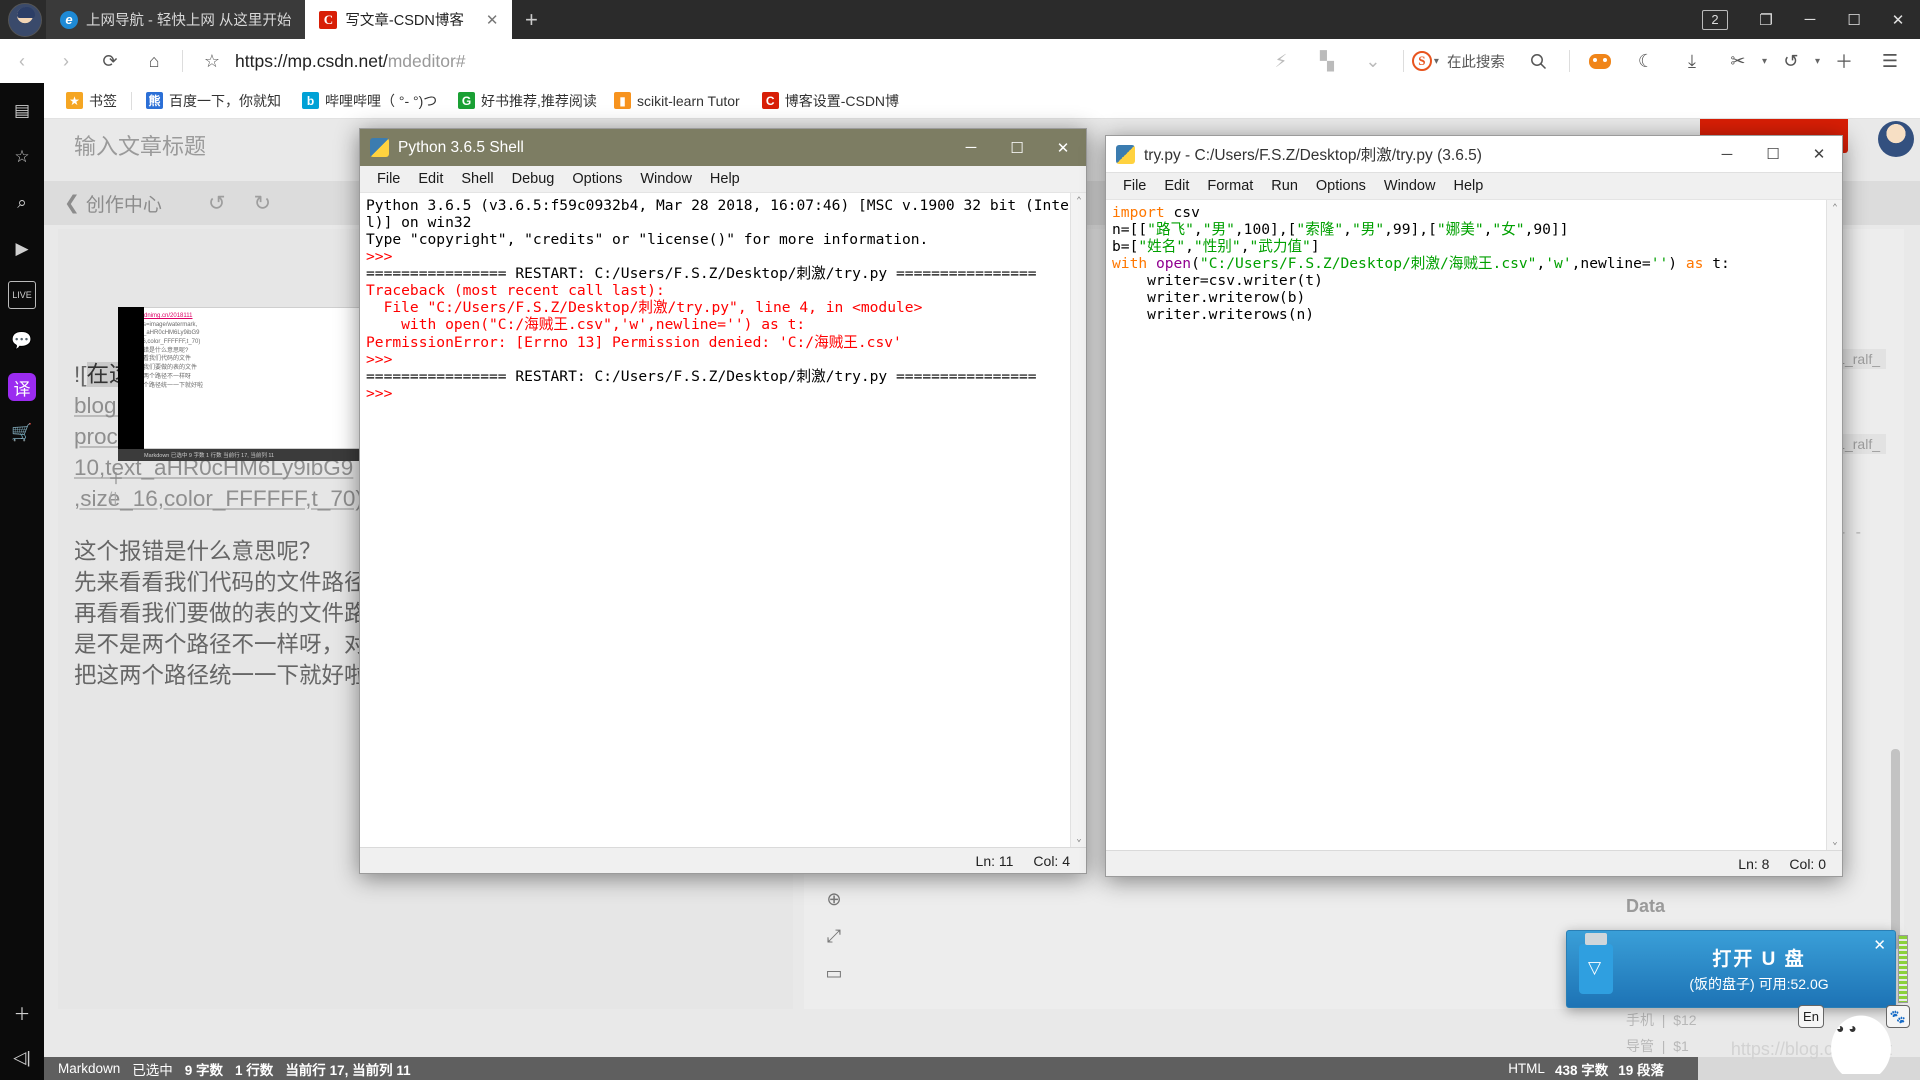  What do you see at coordinates (1421, 61) in the screenshot?
I see `sogou-search-icon: S` at bounding box center [1421, 61].